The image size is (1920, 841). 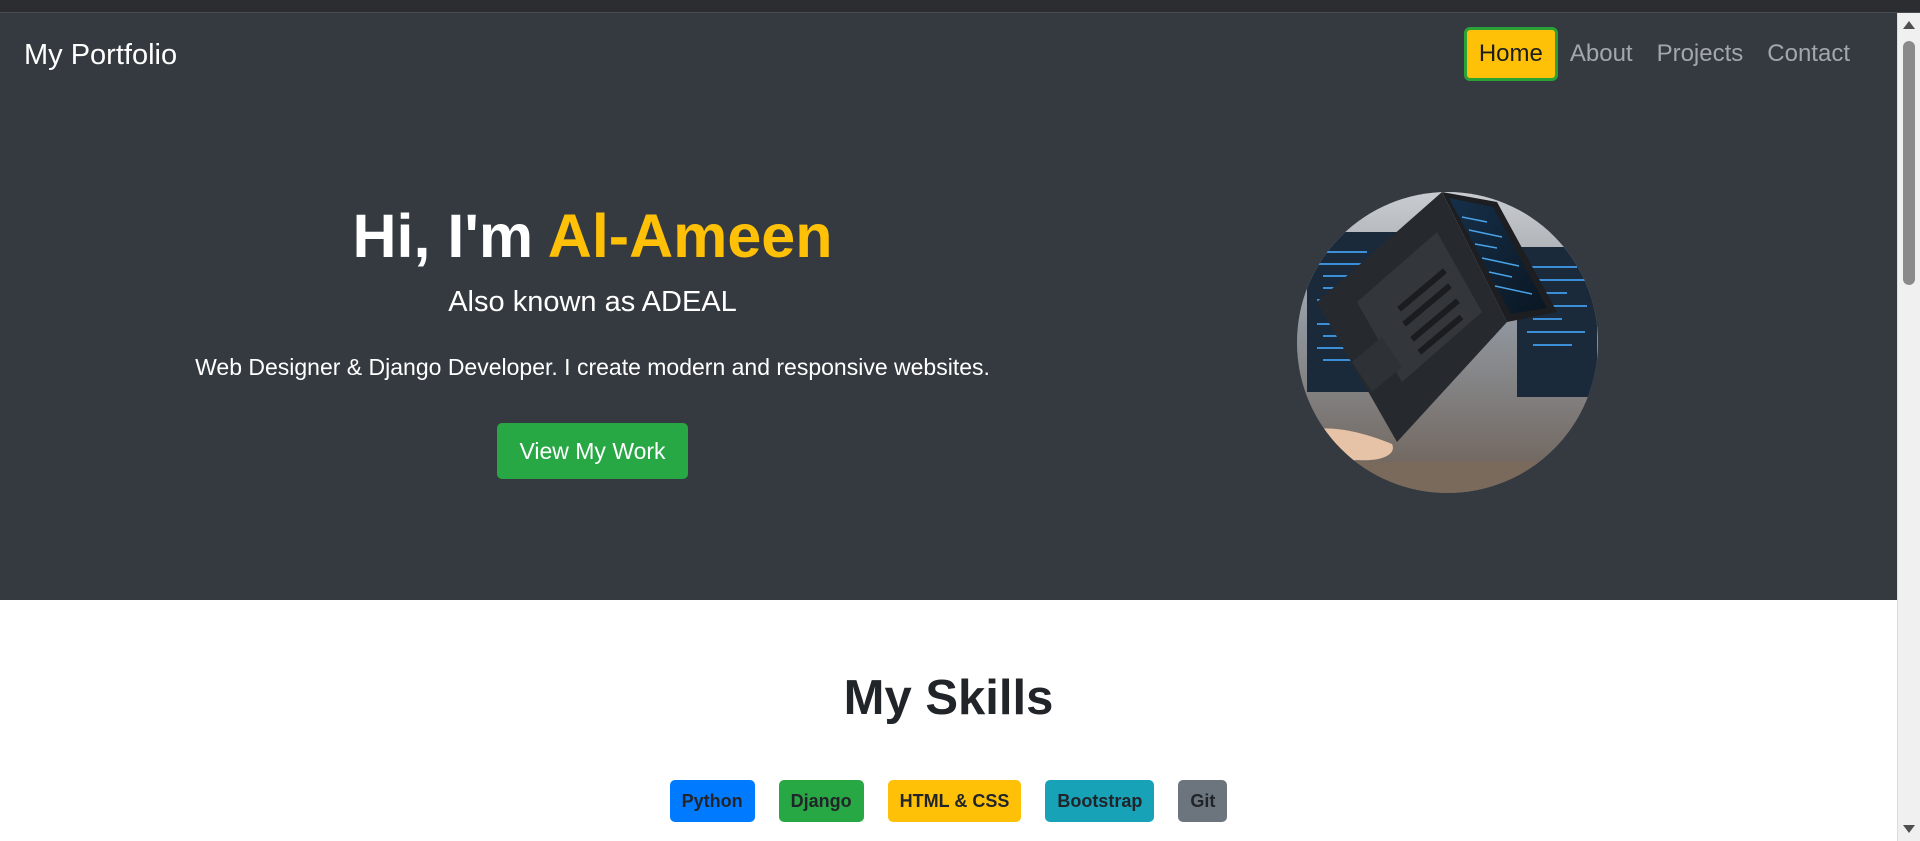 I want to click on hero-name: Al-Ameen, so click(x=690, y=236).